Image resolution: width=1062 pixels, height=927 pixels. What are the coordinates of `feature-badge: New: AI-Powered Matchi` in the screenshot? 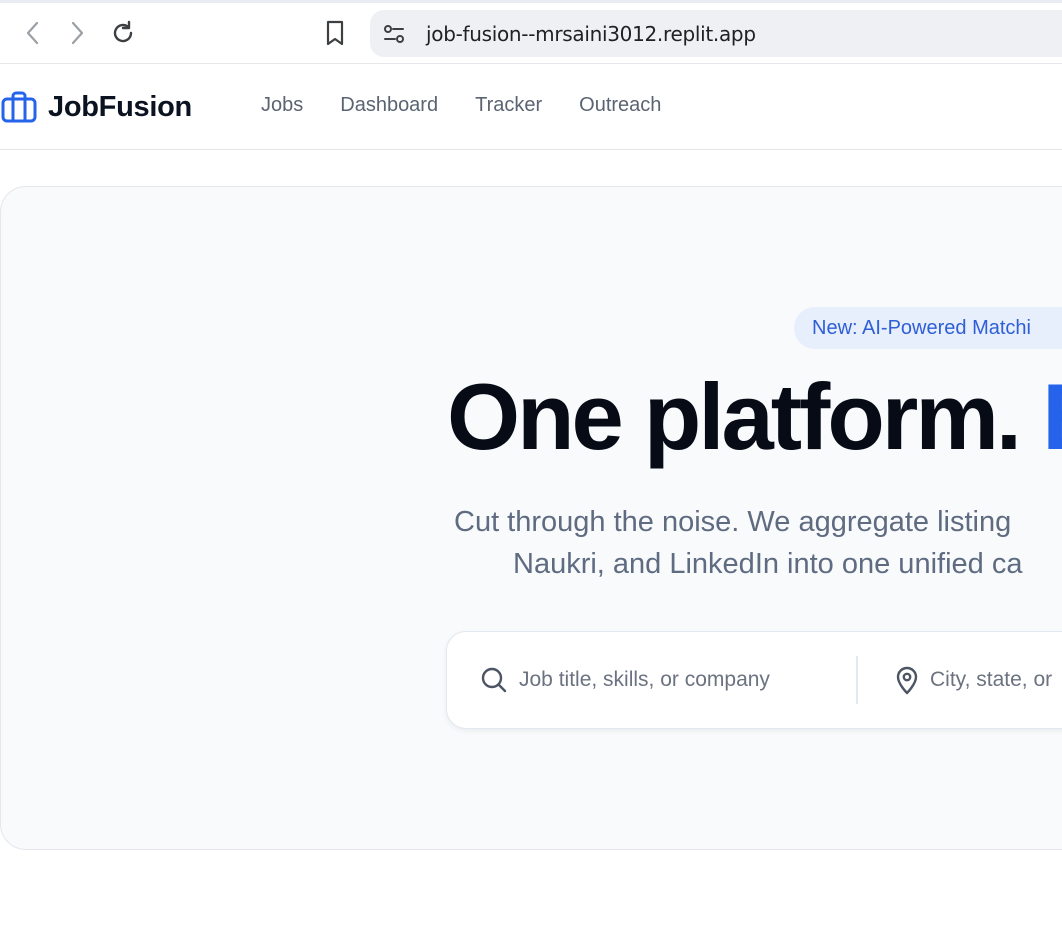 It's located at (928, 328).